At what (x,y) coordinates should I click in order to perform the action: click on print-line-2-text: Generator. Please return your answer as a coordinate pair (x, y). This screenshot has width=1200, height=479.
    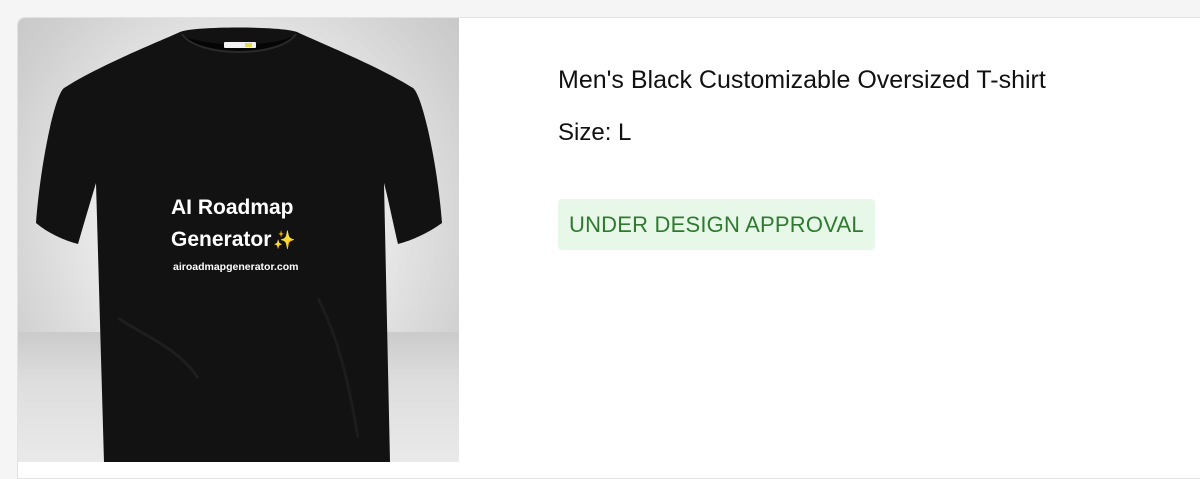
    Looking at the image, I should click on (221, 239).